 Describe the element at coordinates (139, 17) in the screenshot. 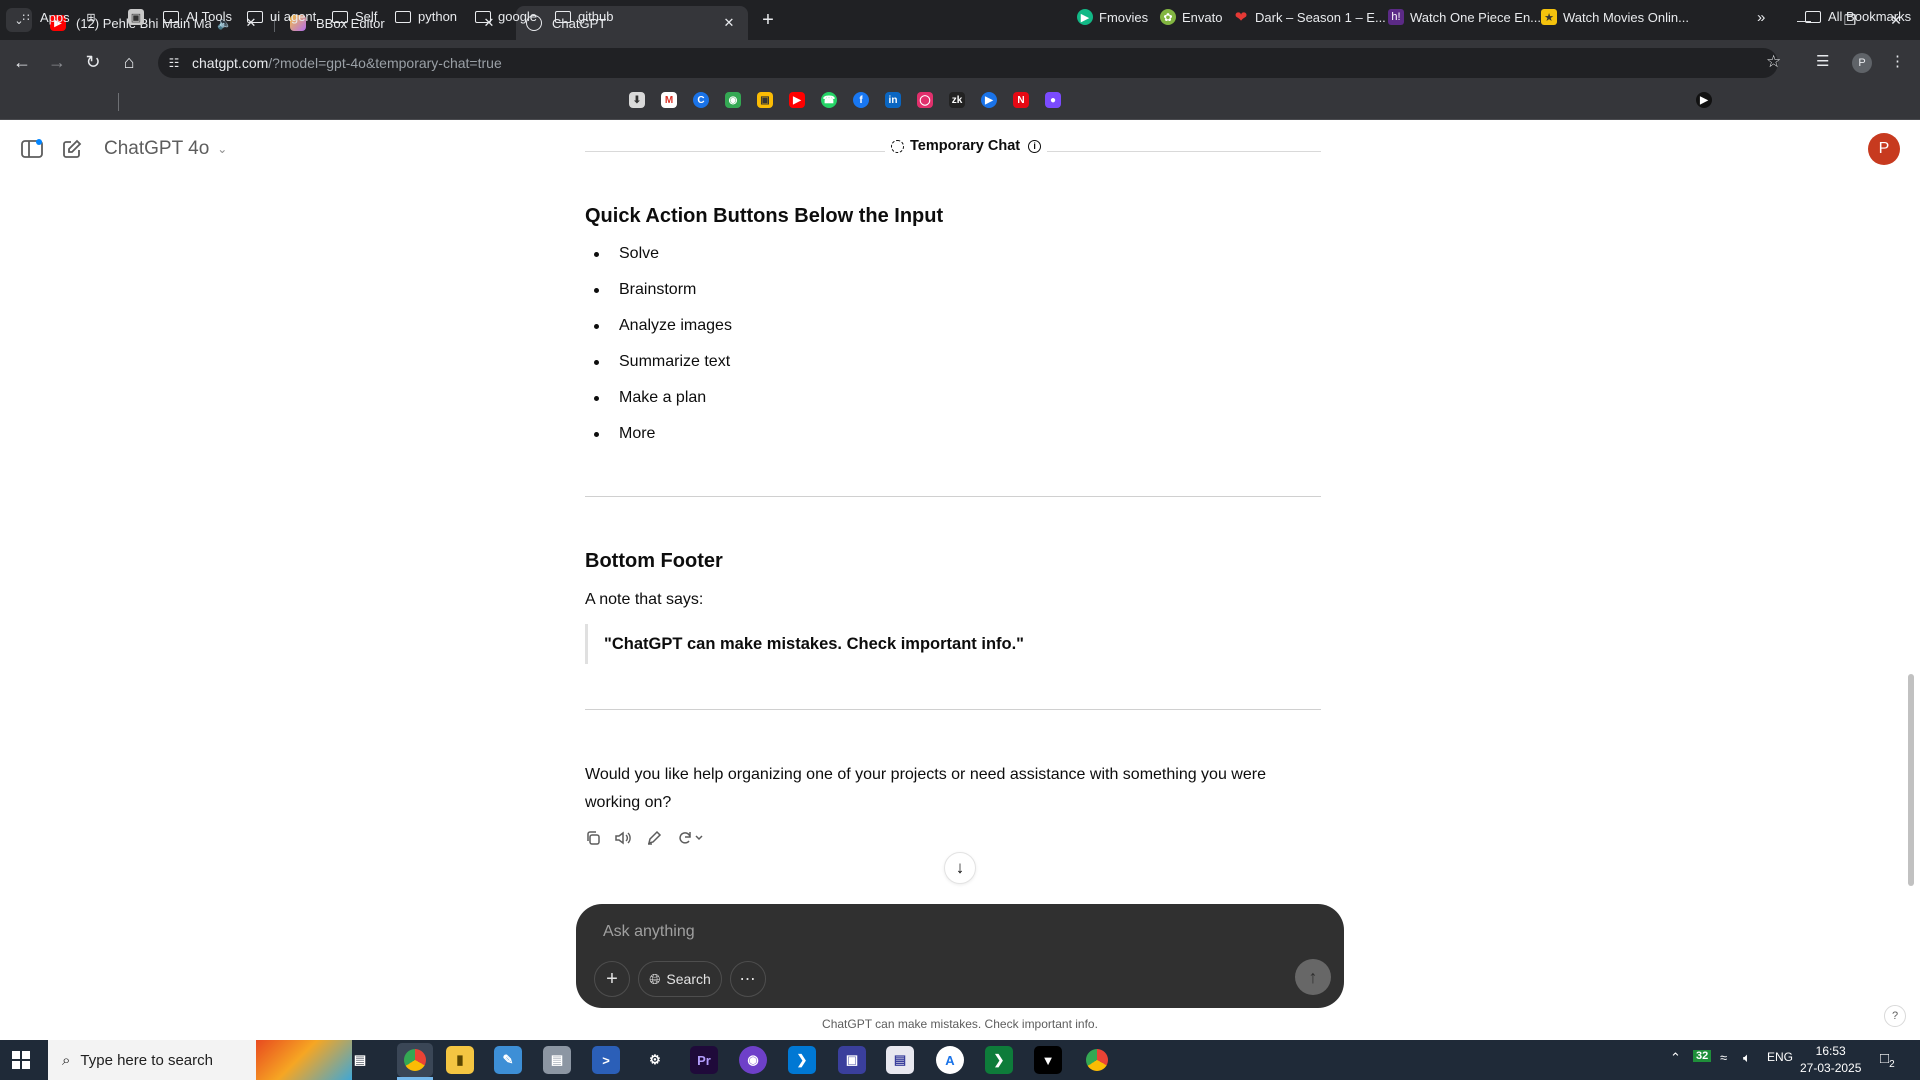

I see `bookmark-image: ▣` at that location.